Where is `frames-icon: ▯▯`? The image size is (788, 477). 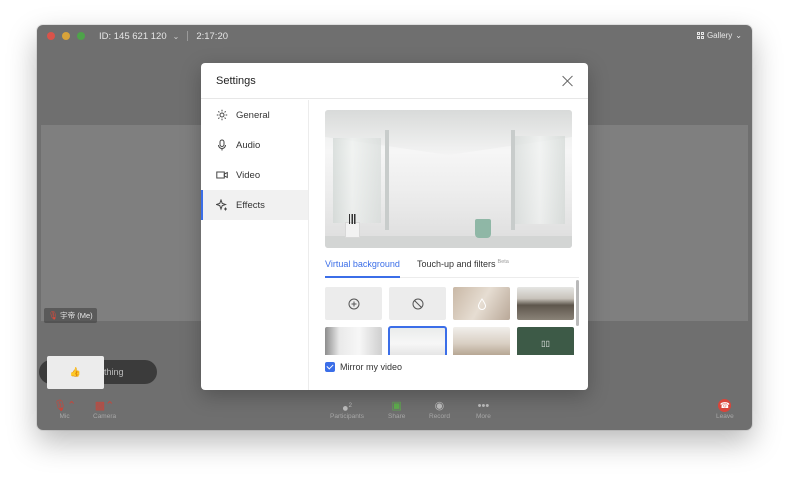 frames-icon: ▯▯ is located at coordinates (545, 343).